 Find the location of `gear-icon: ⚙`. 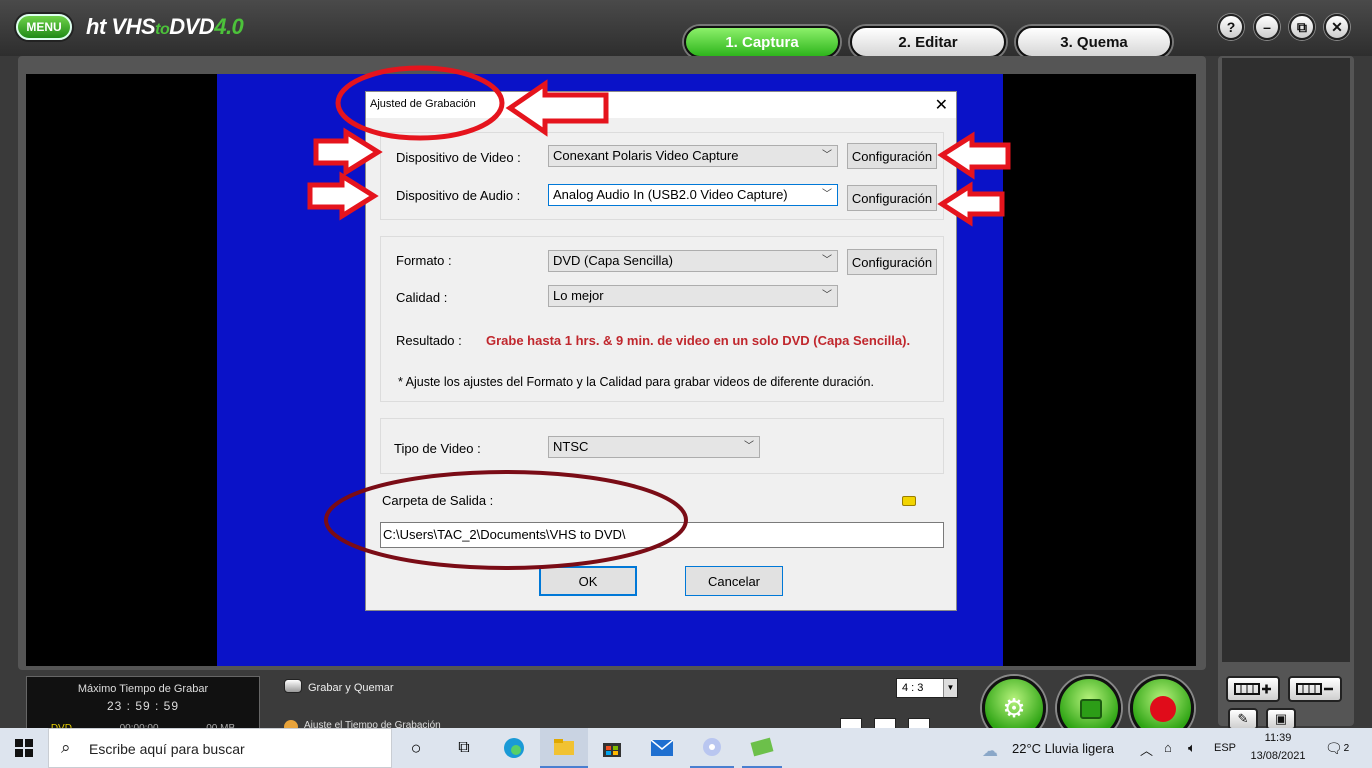

gear-icon: ⚙ is located at coordinates (1014, 707).